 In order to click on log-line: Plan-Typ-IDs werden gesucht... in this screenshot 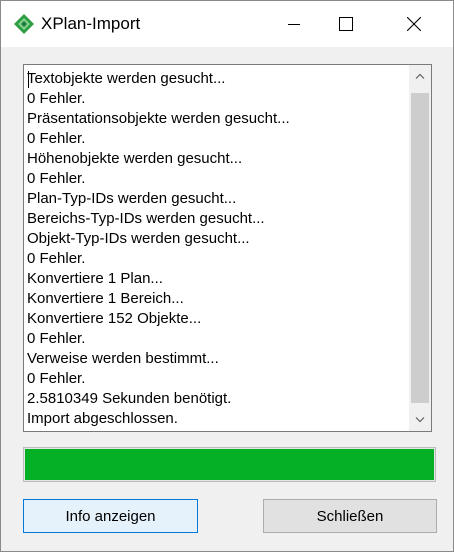, I will do `click(132, 198)`.